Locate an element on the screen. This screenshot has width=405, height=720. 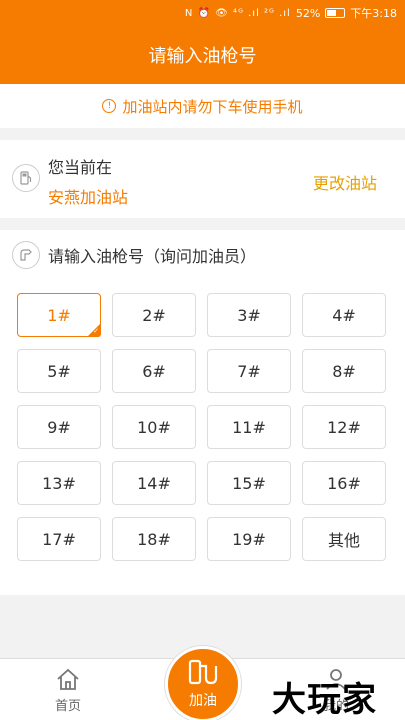
battery-icon is located at coordinates (335, 13).